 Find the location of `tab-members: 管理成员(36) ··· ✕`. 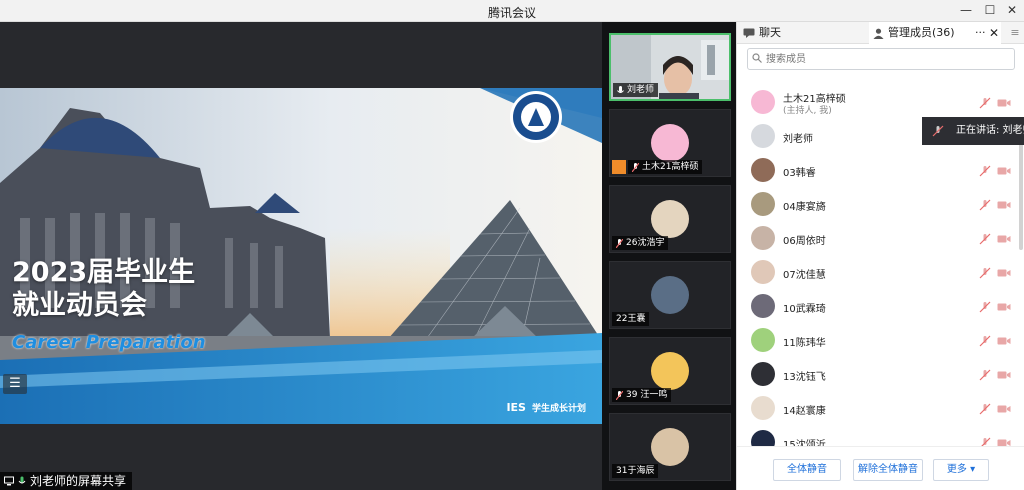

tab-members: 管理成员(36) ··· ✕ is located at coordinates (935, 33).